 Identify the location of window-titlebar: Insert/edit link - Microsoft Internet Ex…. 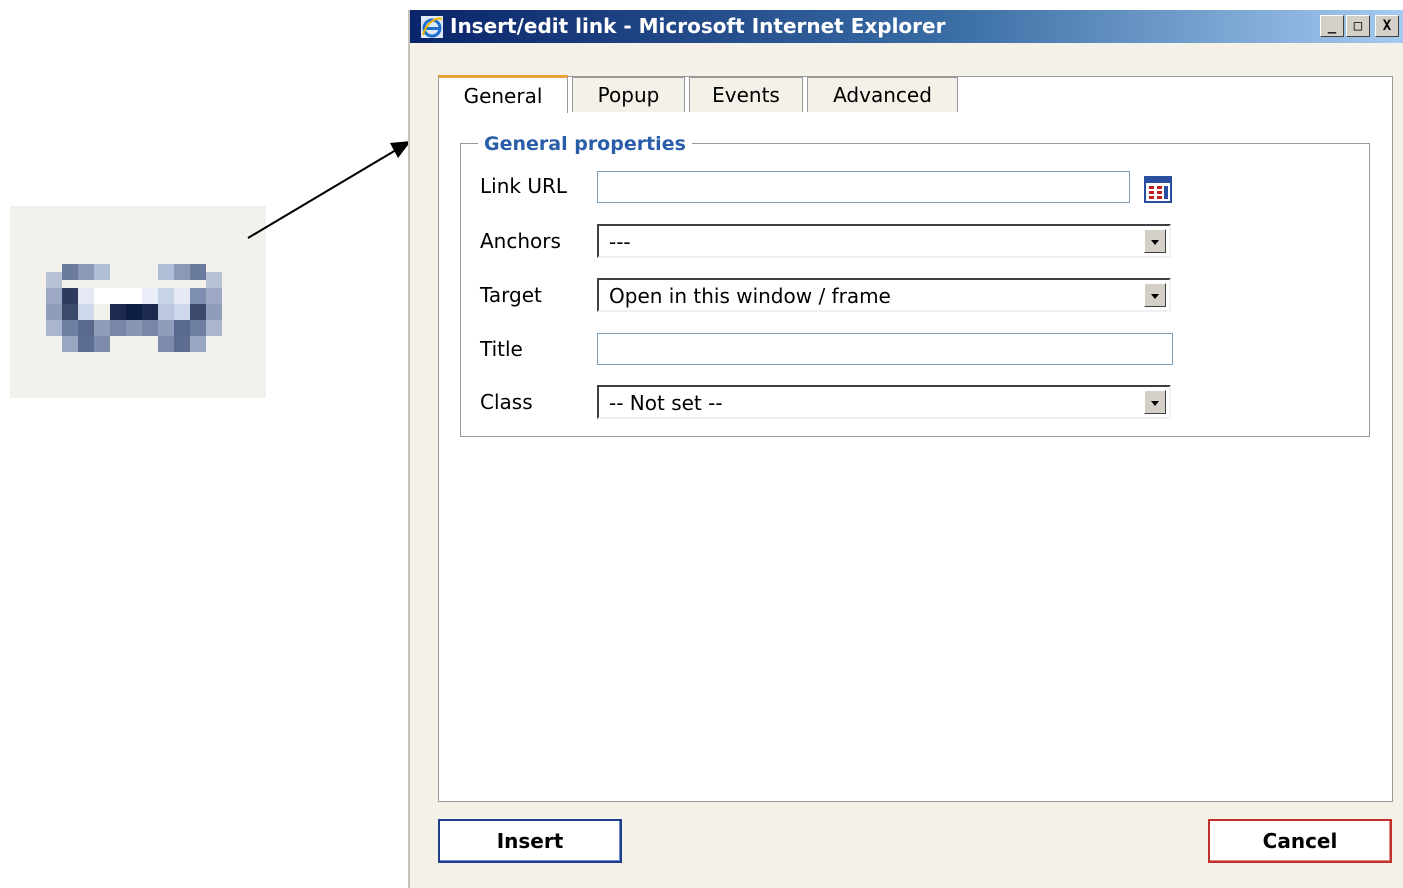
(906, 26).